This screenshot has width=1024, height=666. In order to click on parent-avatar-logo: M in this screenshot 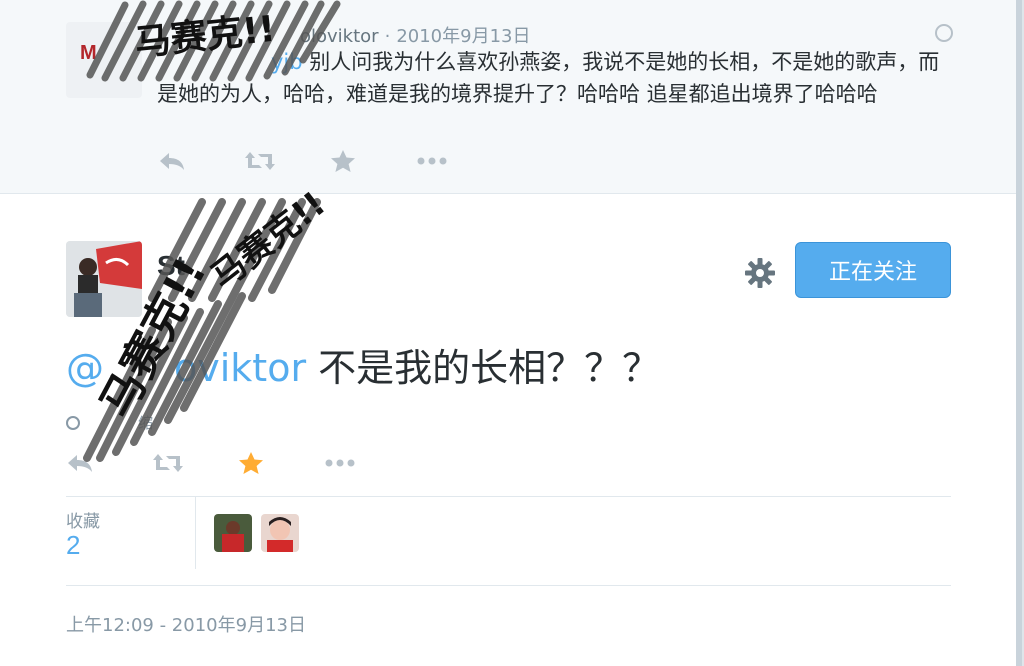, I will do `click(88, 53)`.